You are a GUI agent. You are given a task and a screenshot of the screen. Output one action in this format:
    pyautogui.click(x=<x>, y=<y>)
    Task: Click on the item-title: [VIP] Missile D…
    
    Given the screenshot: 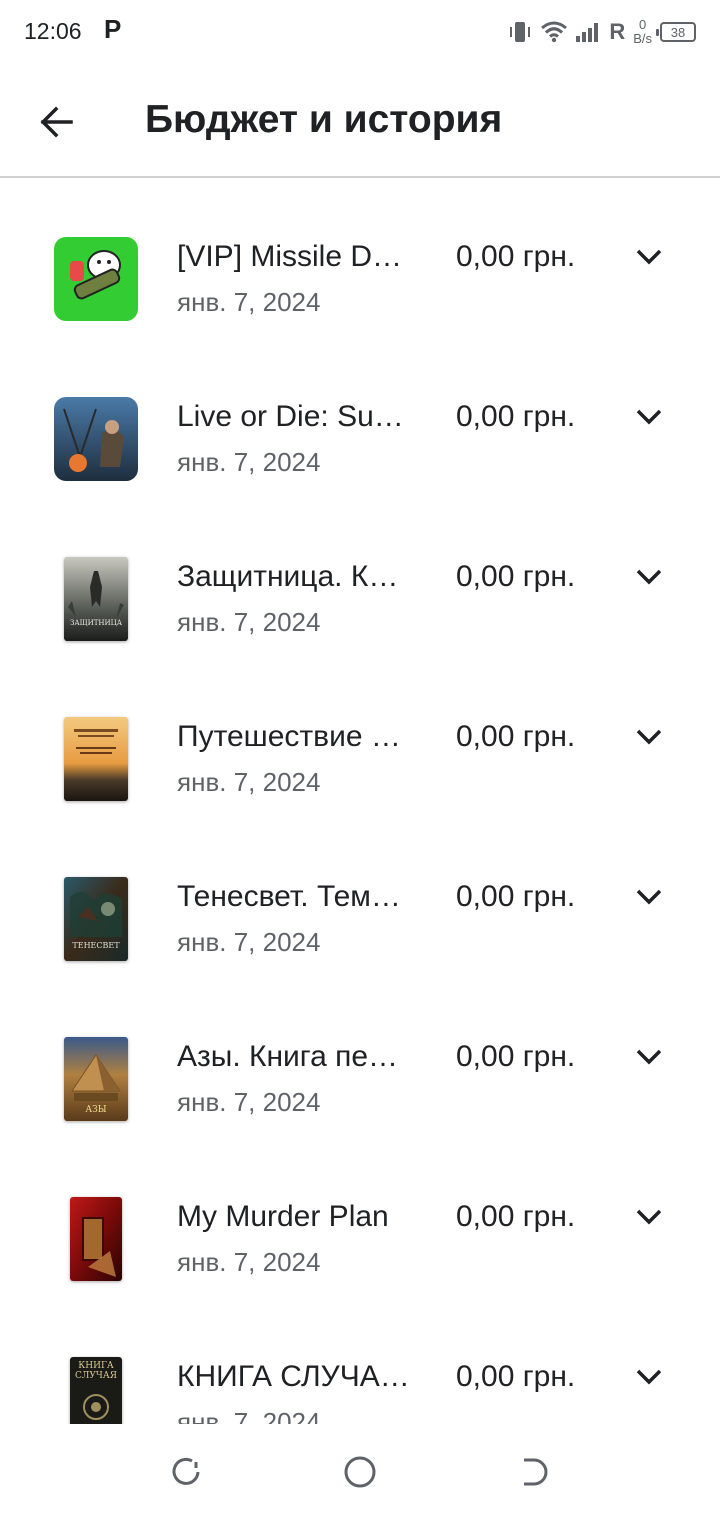 What is the action you would take?
    pyautogui.click(x=290, y=256)
    